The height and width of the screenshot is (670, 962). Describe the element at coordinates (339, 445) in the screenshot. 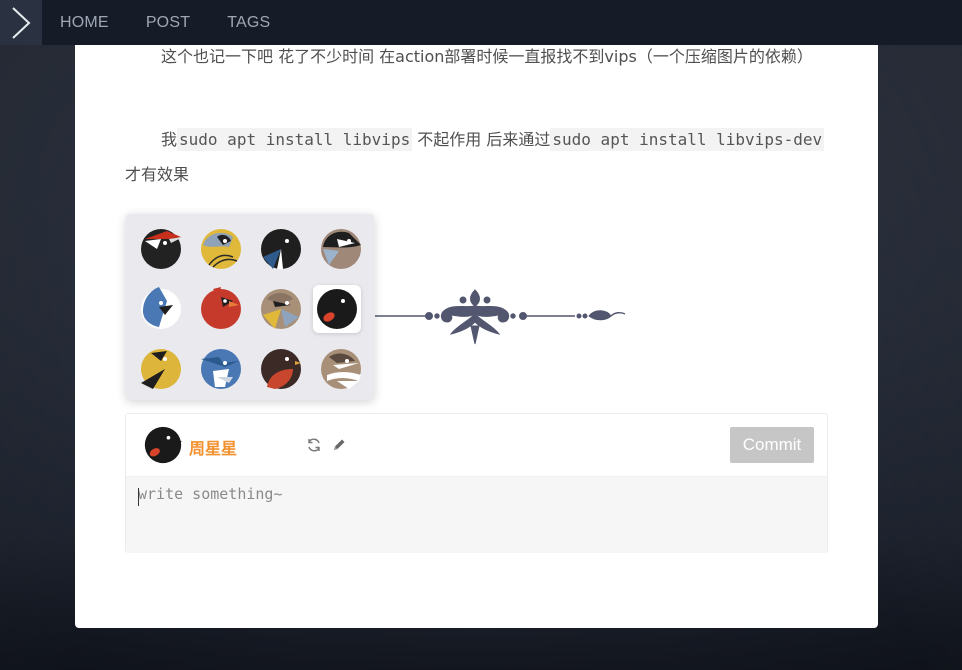

I see `pencil-icon` at that location.